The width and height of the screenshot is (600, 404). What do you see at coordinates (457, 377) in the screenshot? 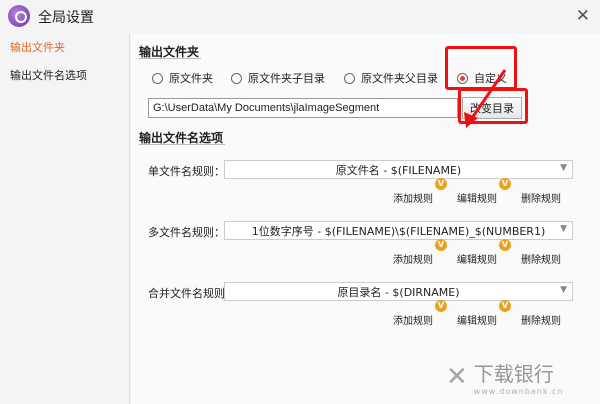
I see `watermark-logo-icon: ✕` at bounding box center [457, 377].